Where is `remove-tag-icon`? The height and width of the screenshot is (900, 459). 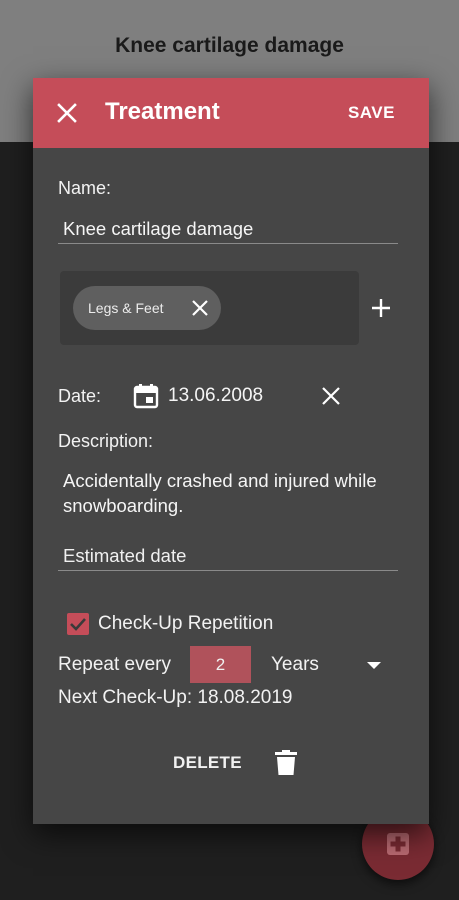
remove-tag-icon is located at coordinates (200, 308).